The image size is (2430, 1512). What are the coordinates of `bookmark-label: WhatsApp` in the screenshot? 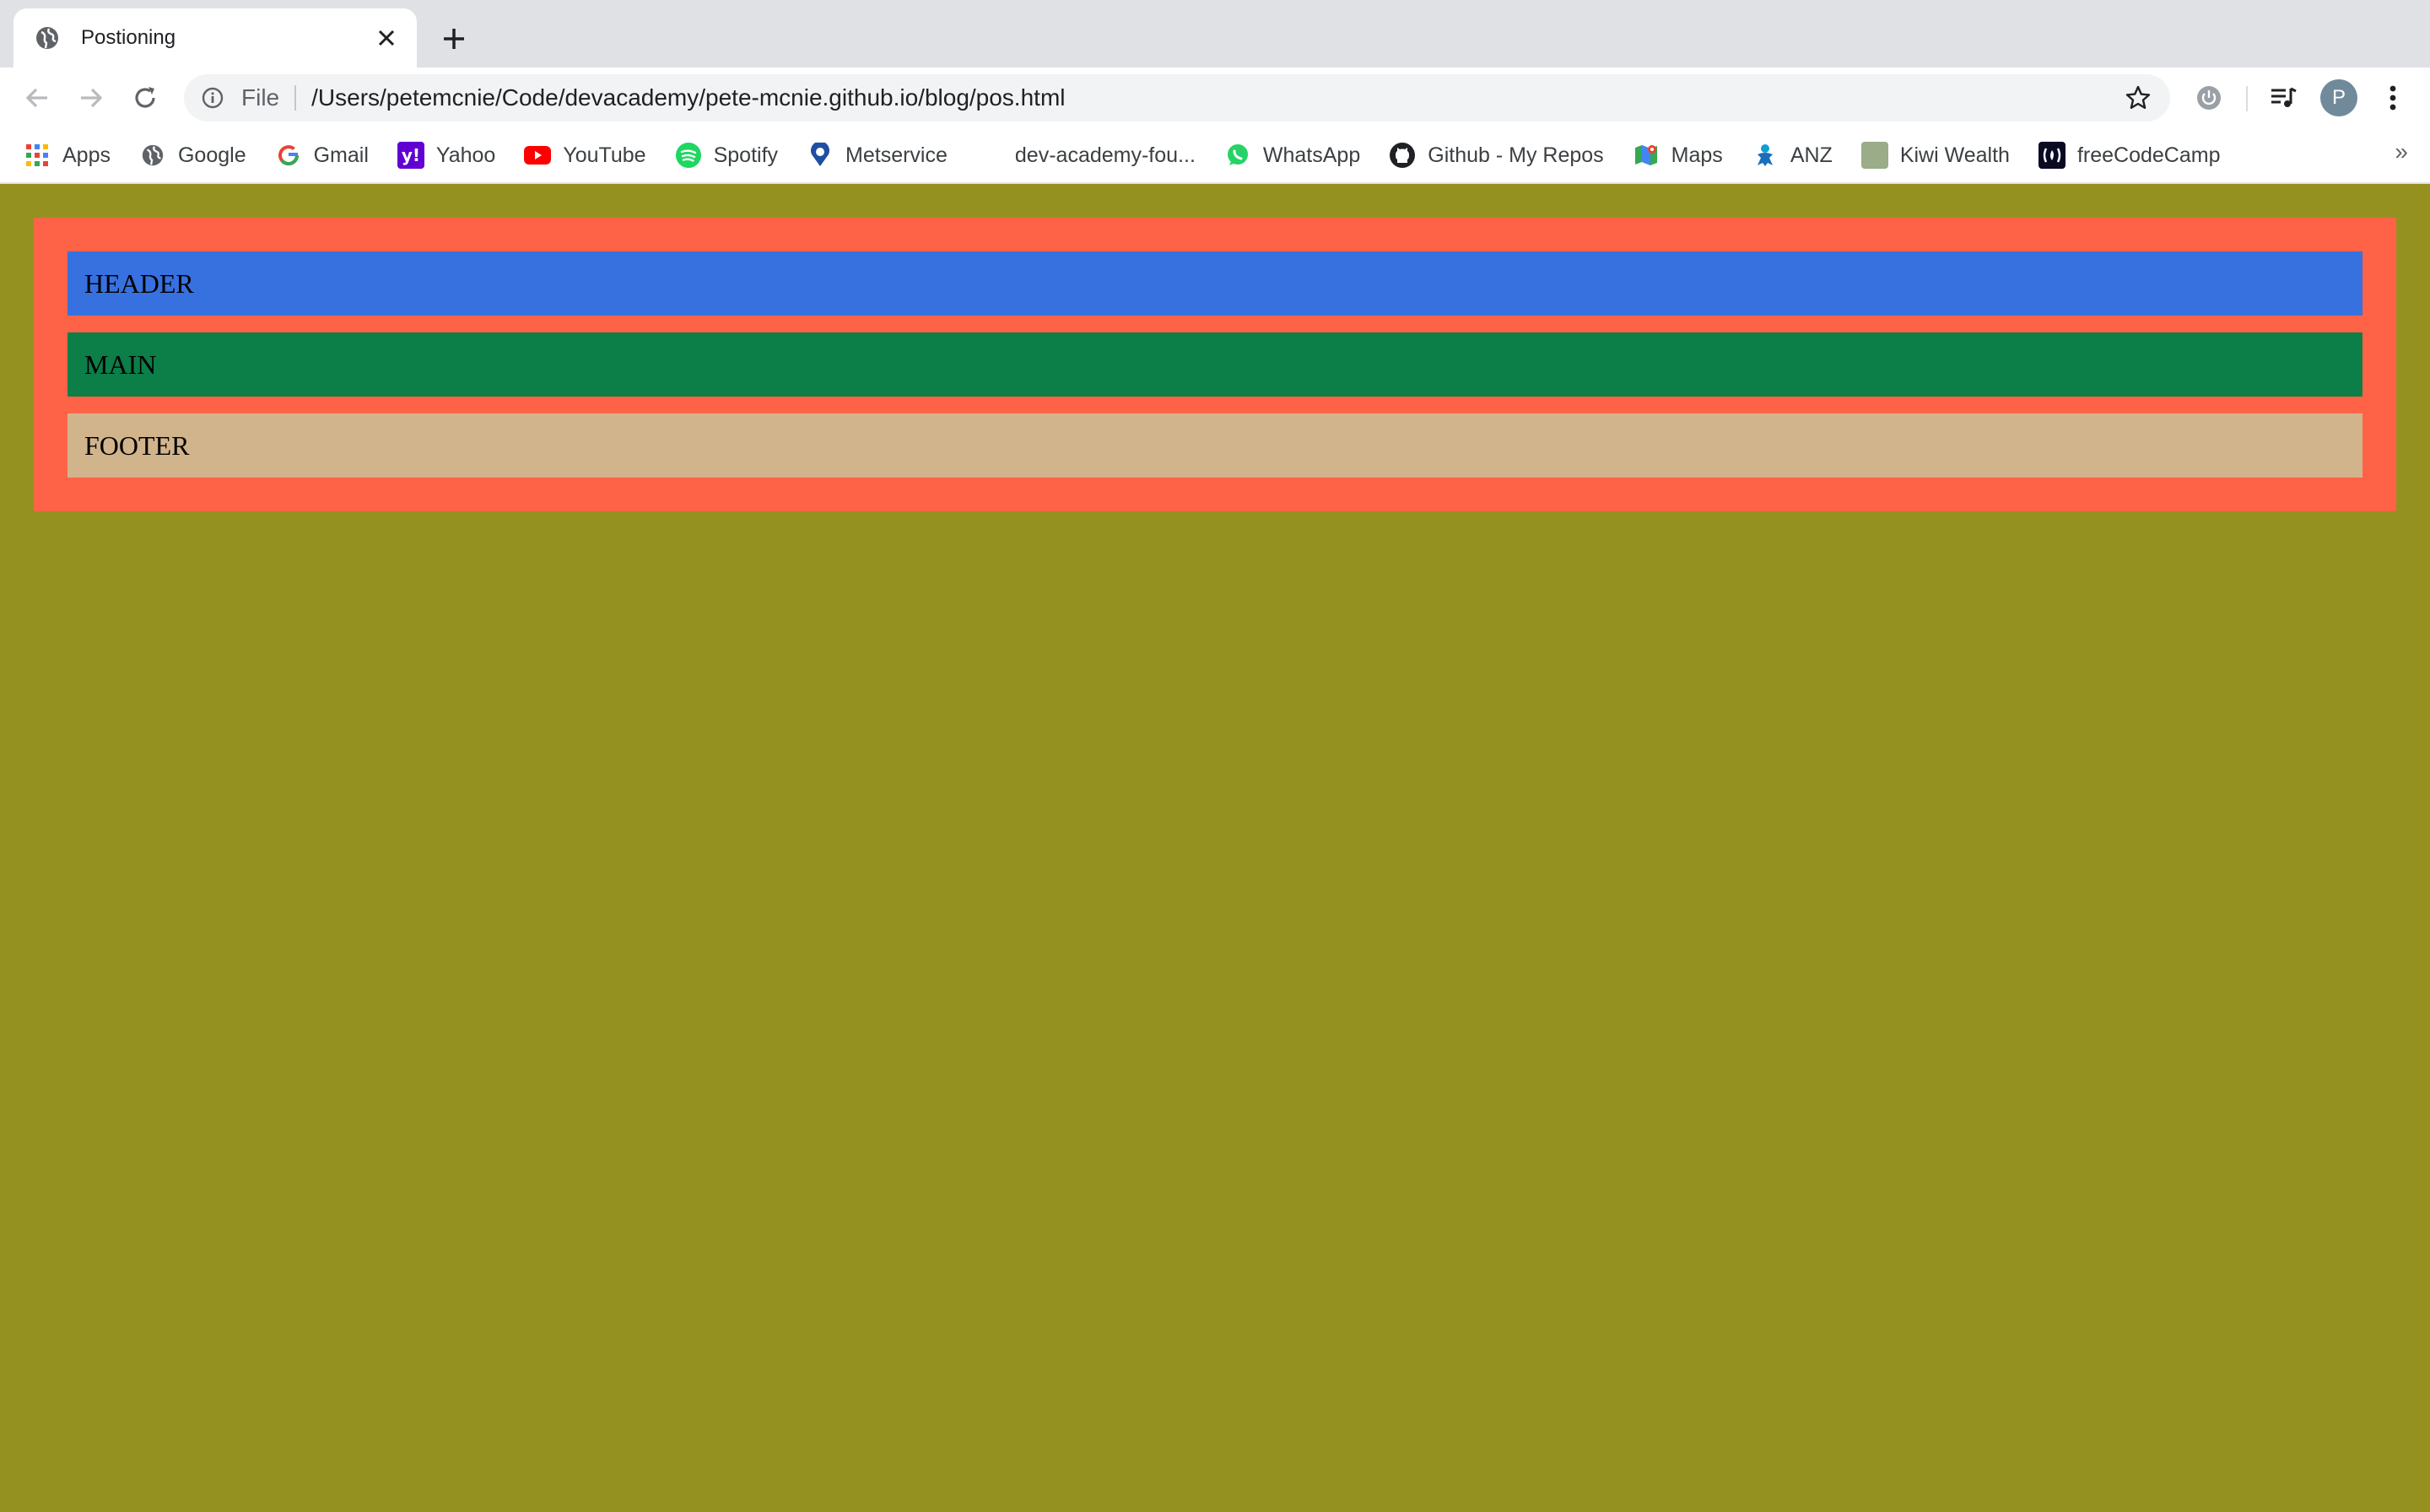 It's located at (1311, 155).